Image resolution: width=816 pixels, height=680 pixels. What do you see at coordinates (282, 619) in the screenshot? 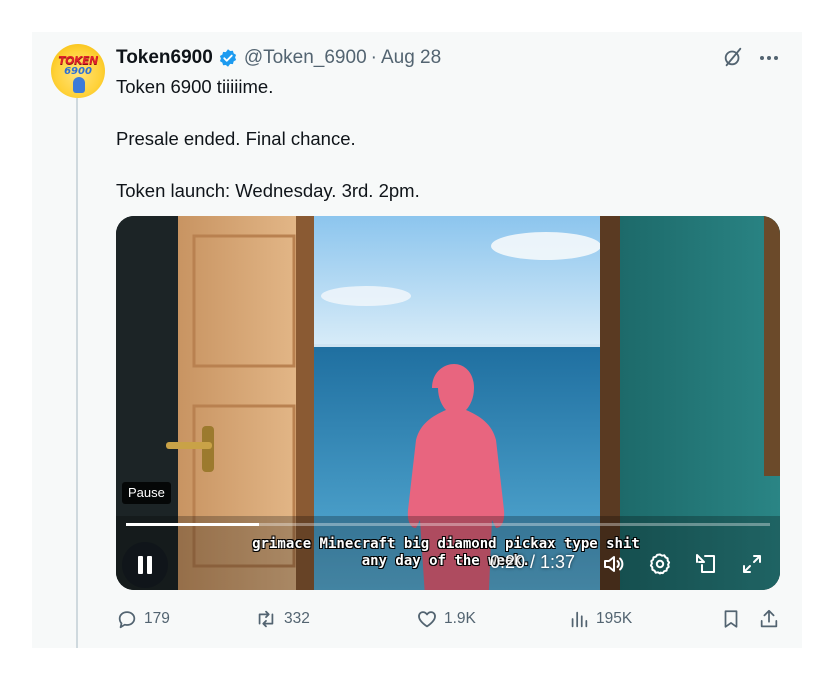
I see `repost-button: 332` at bounding box center [282, 619].